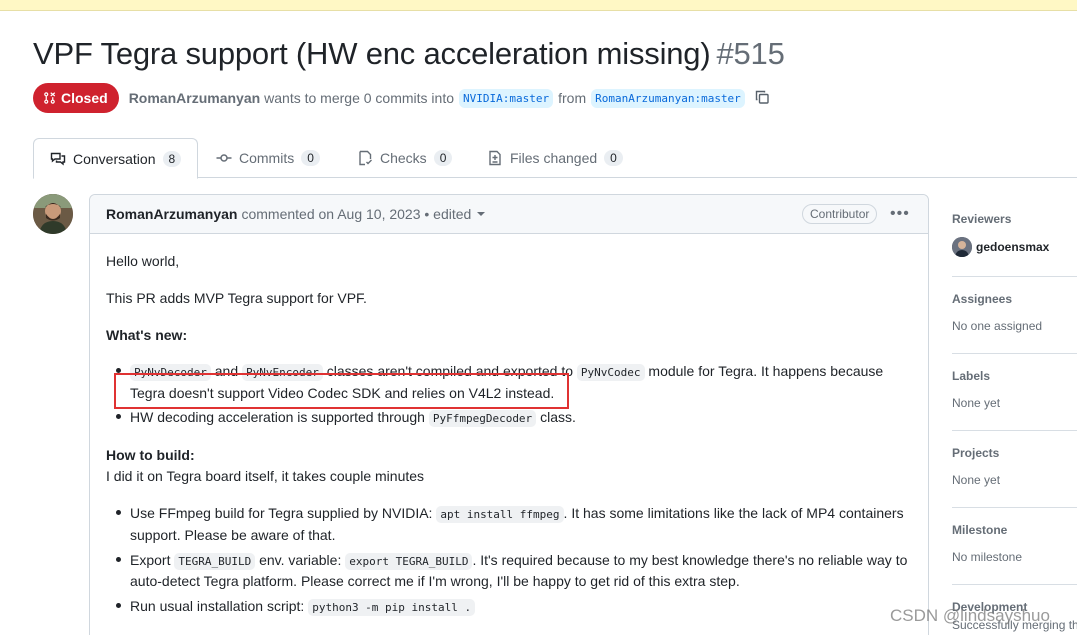 The image size is (1077, 635). I want to click on top-banner, so click(538, 5).